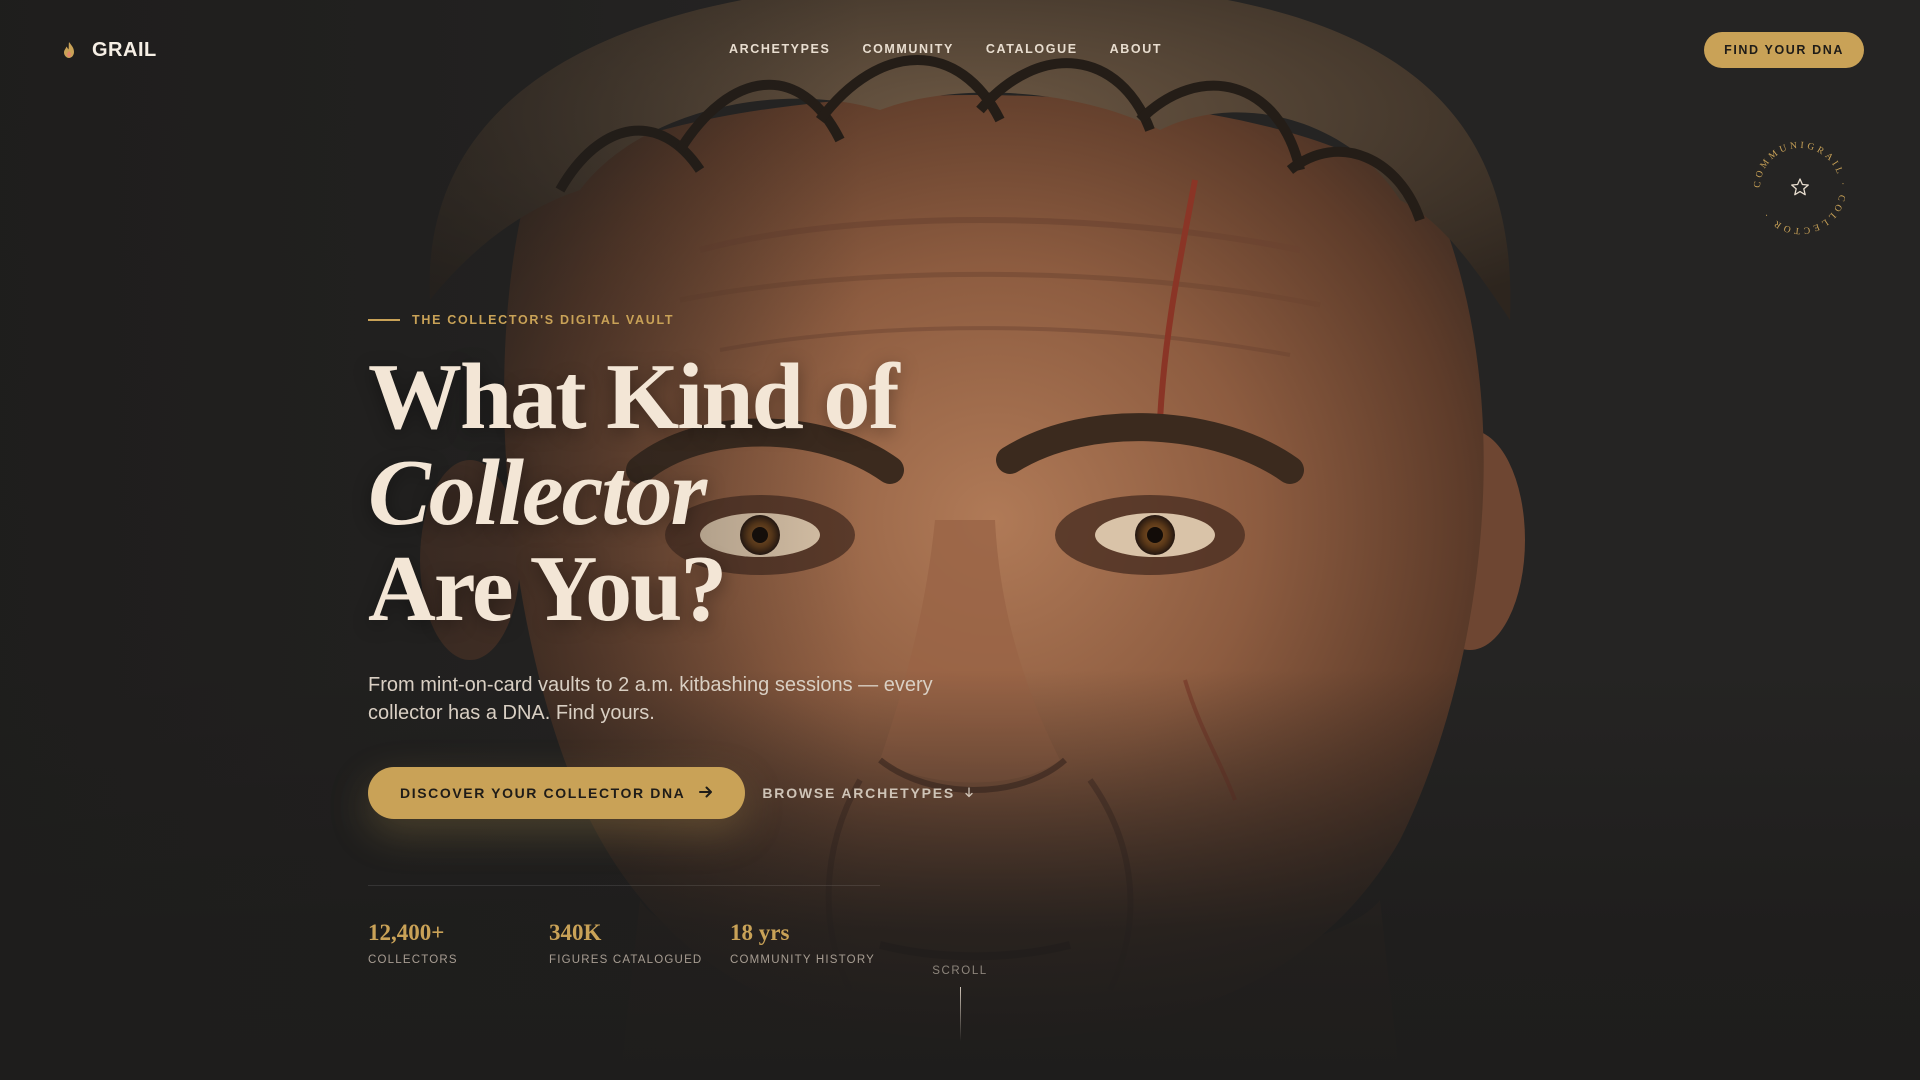  Describe the element at coordinates (960, 1014) in the screenshot. I see `scroll-line` at that location.